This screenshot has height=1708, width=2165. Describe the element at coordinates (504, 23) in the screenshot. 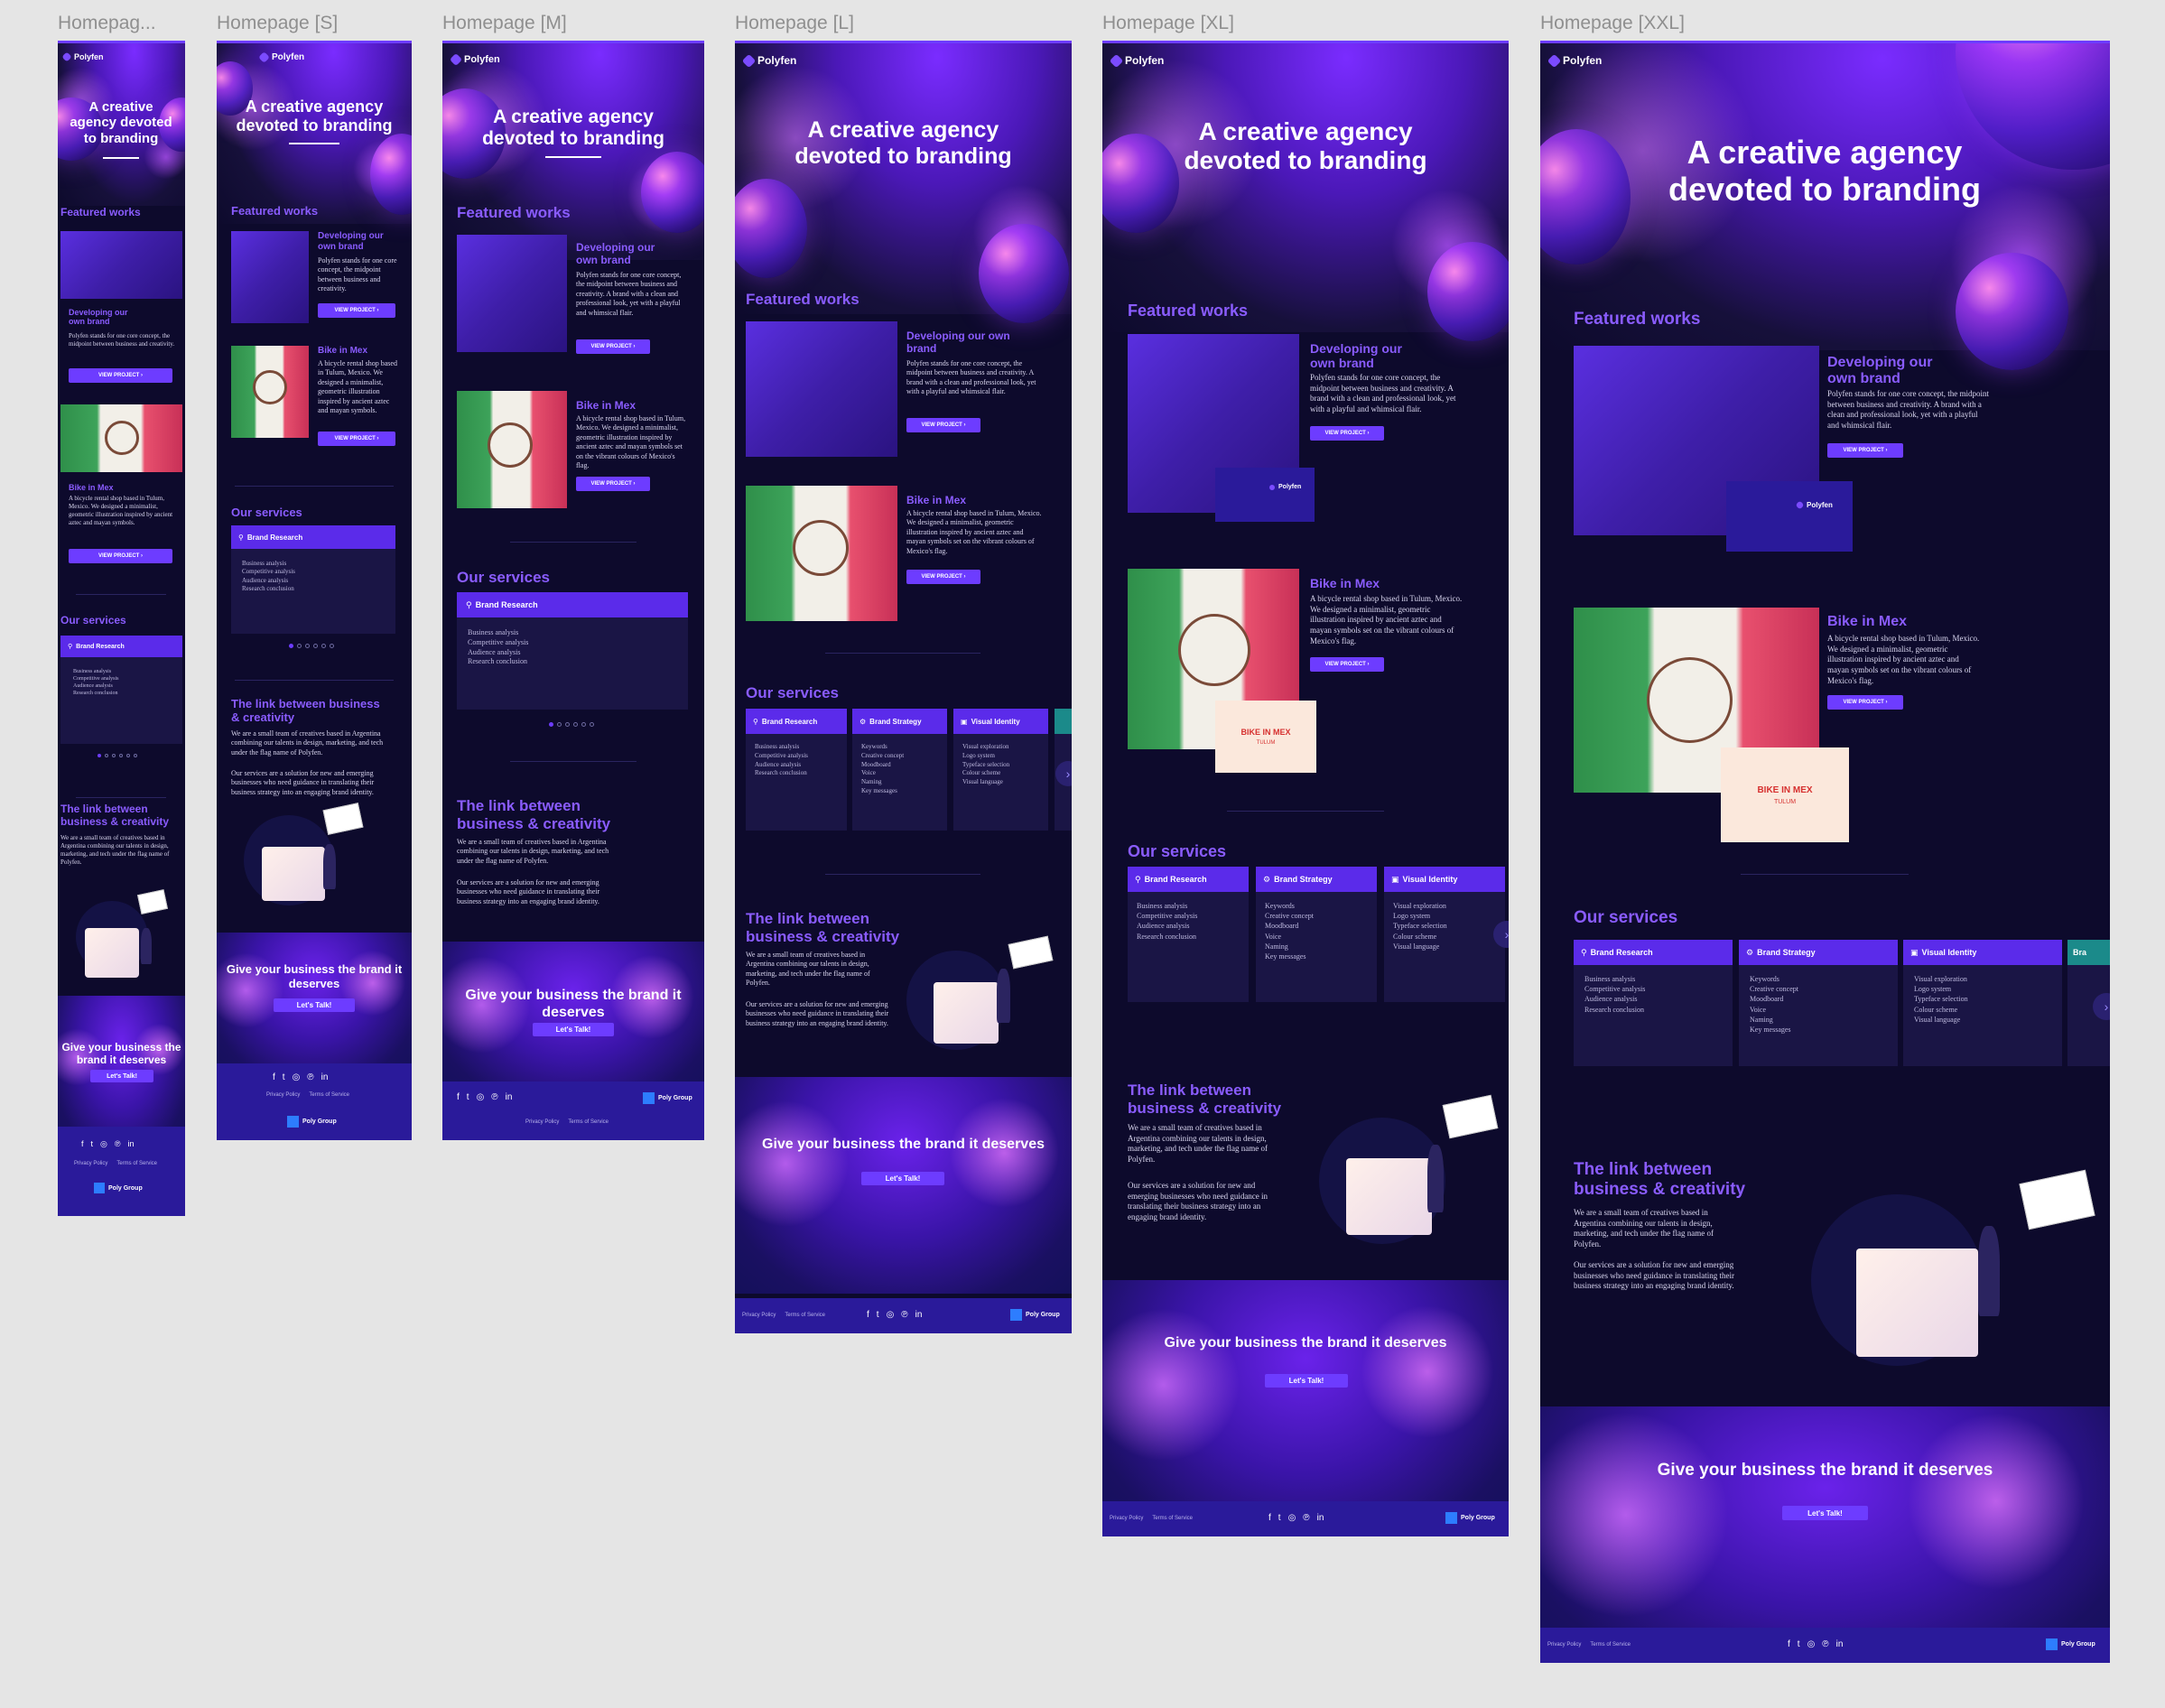

I see `frame-label-m: Homepage [M]` at that location.